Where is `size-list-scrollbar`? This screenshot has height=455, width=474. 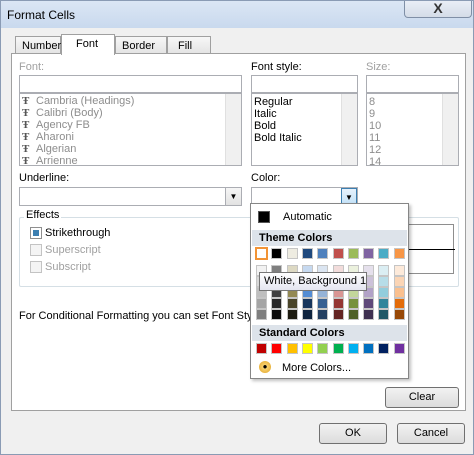 size-list-scrollbar is located at coordinates (450, 129).